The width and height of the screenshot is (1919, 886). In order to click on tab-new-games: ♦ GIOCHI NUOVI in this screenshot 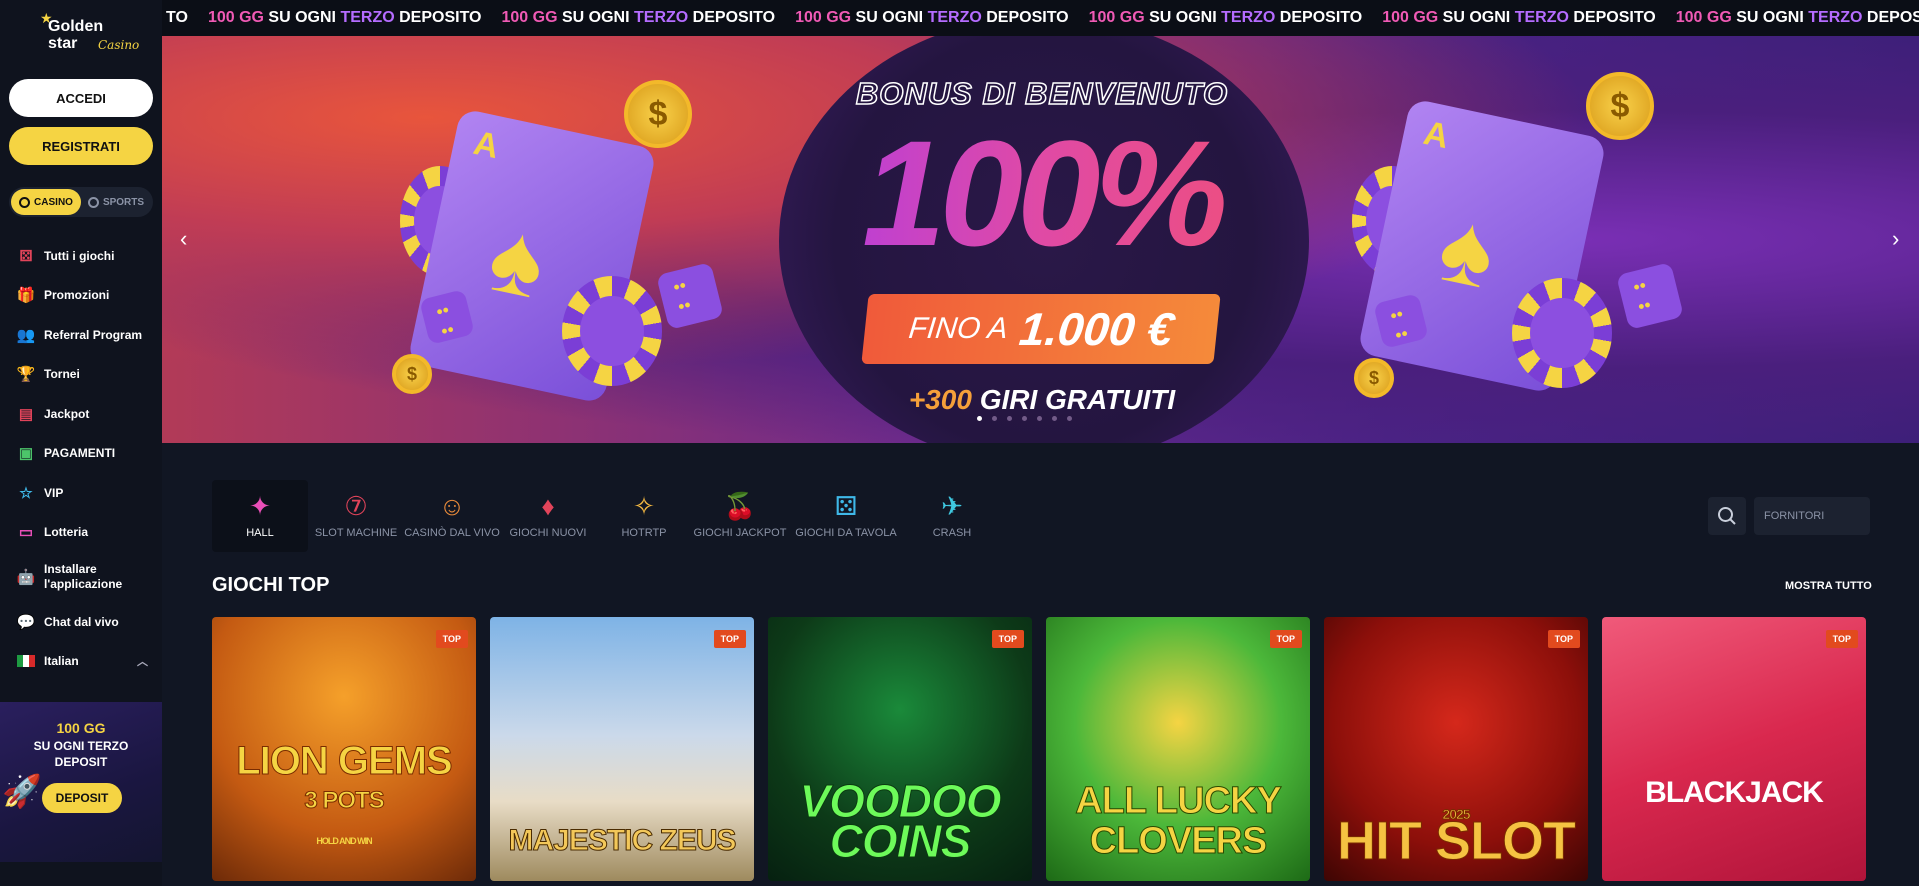, I will do `click(548, 516)`.